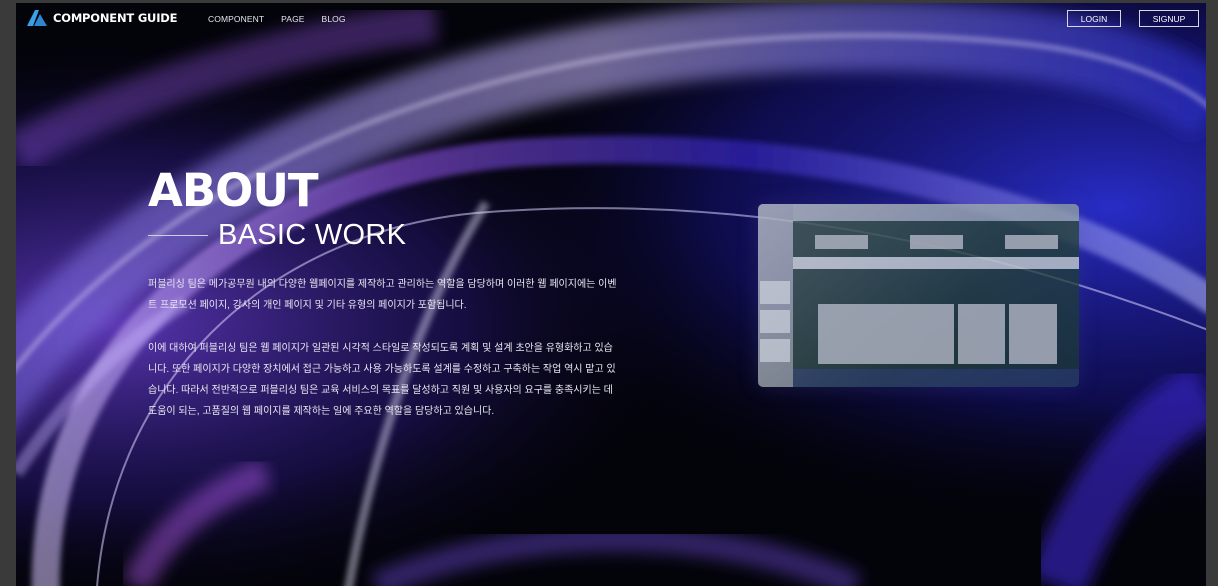  I want to click on hero-subtitle-row: BASIC WORK, so click(277, 235).